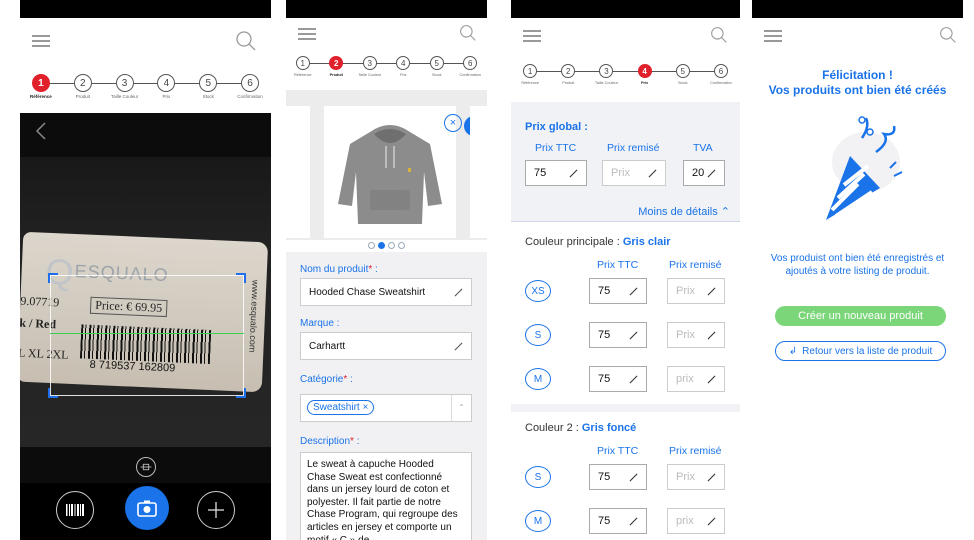 The image size is (974, 540). Describe the element at coordinates (41, 131) in the screenshot. I see `back-chevron-icon` at that location.